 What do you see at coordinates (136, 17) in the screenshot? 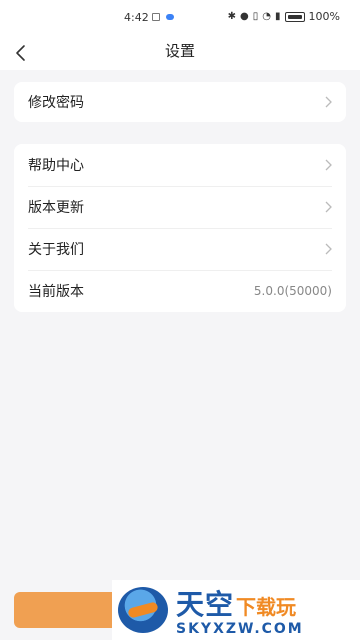
I see `status-time: 4:42` at bounding box center [136, 17].